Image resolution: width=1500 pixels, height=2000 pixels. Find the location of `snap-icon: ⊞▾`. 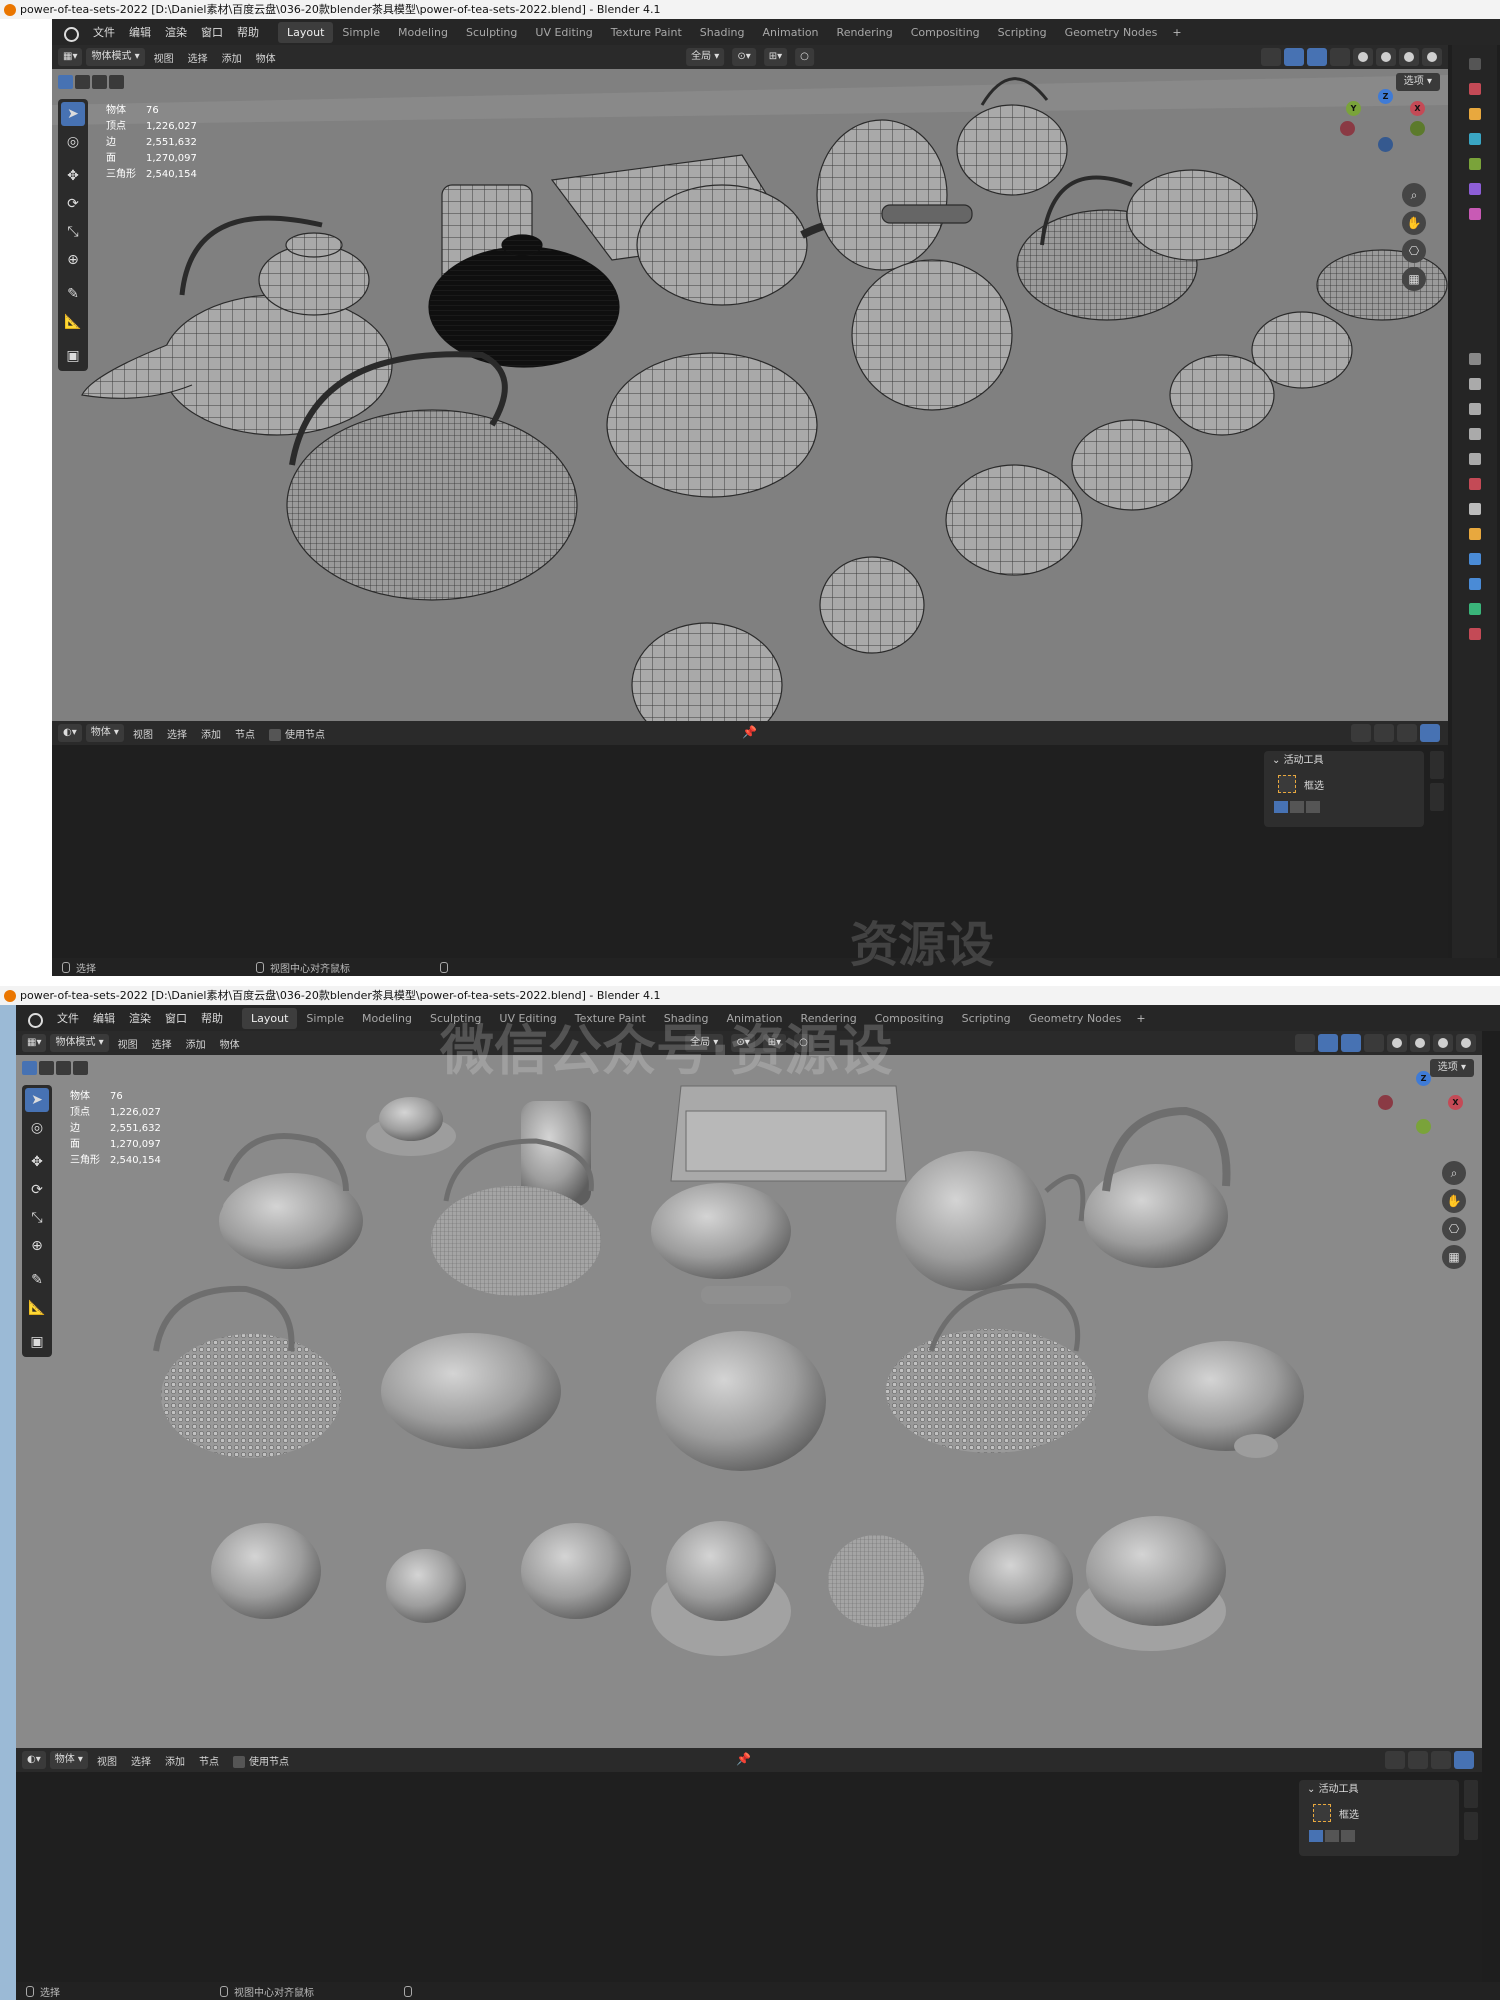

snap-icon: ⊞▾ is located at coordinates (775, 57).